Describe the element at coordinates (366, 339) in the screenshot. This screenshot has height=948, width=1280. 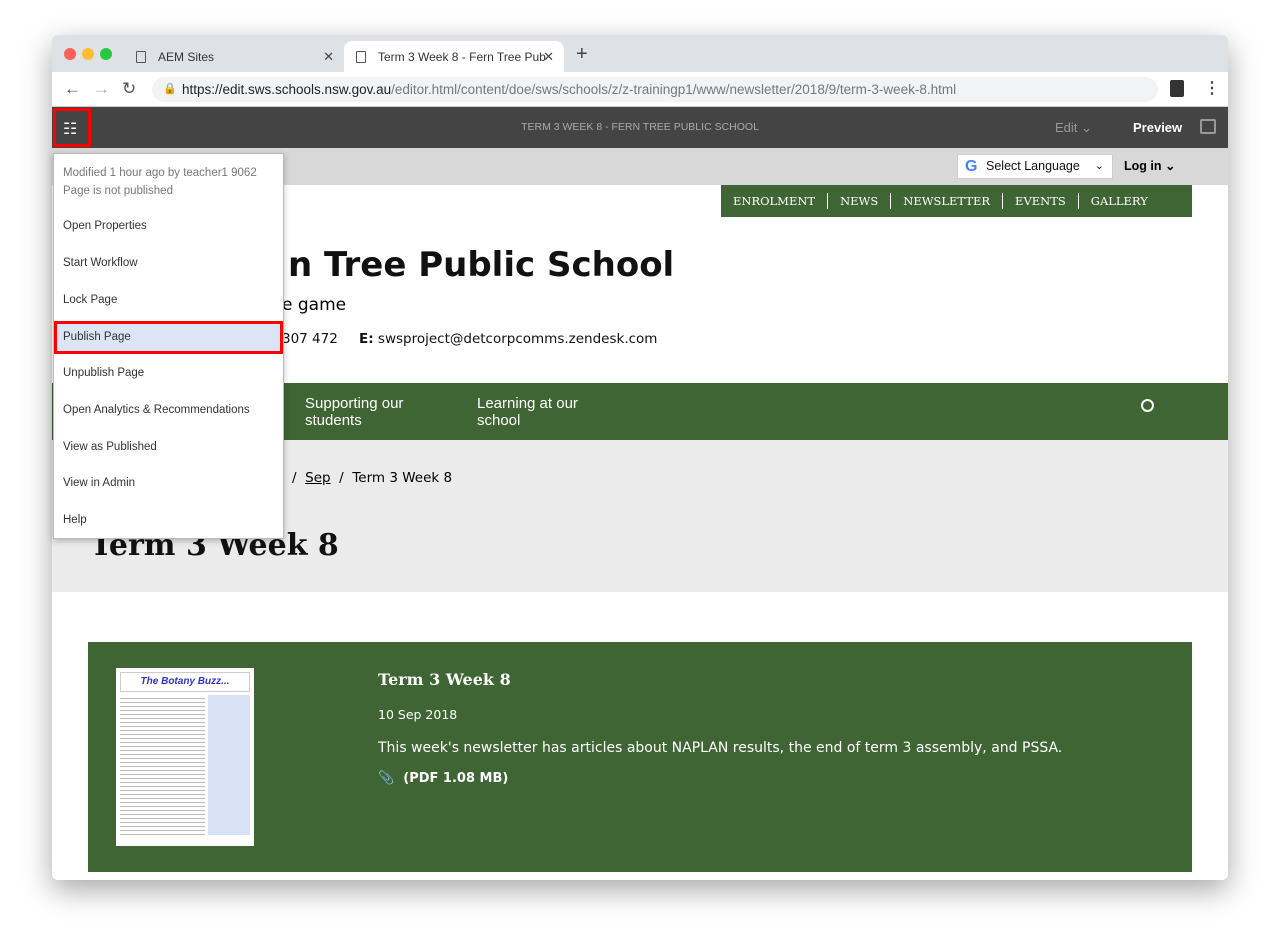
I see `email-label: E:` at that location.